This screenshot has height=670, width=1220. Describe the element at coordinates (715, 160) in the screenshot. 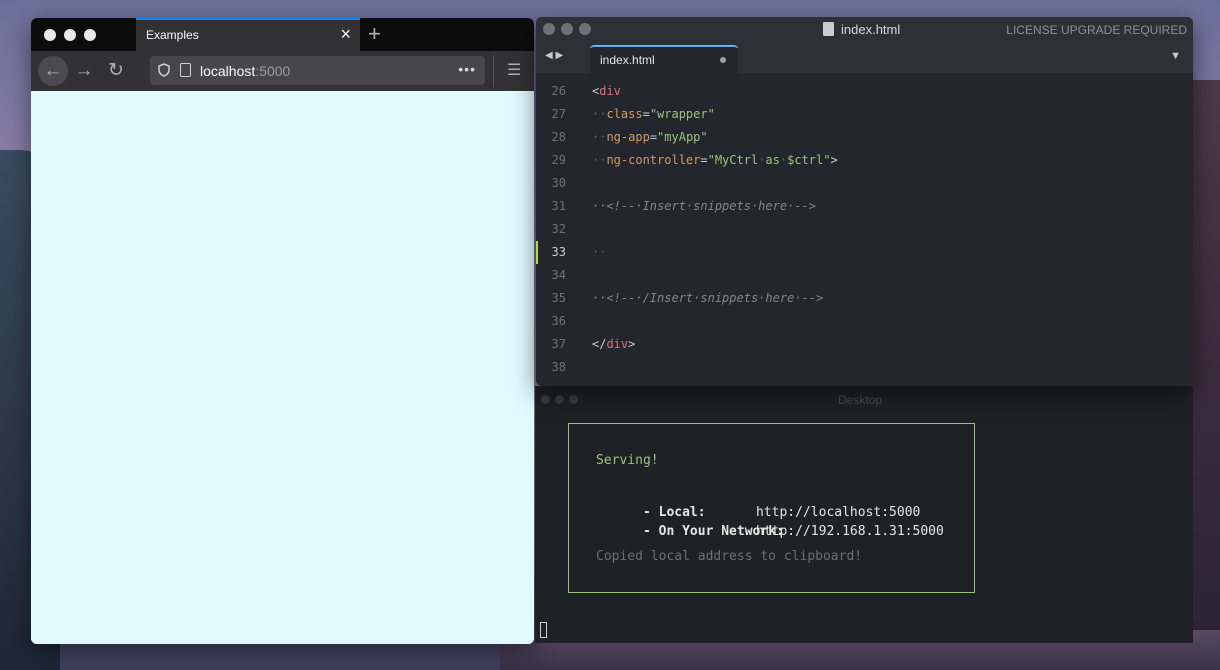

I see `code-text: ··ng-controller="MyCtrl·as·$ctrl">` at that location.